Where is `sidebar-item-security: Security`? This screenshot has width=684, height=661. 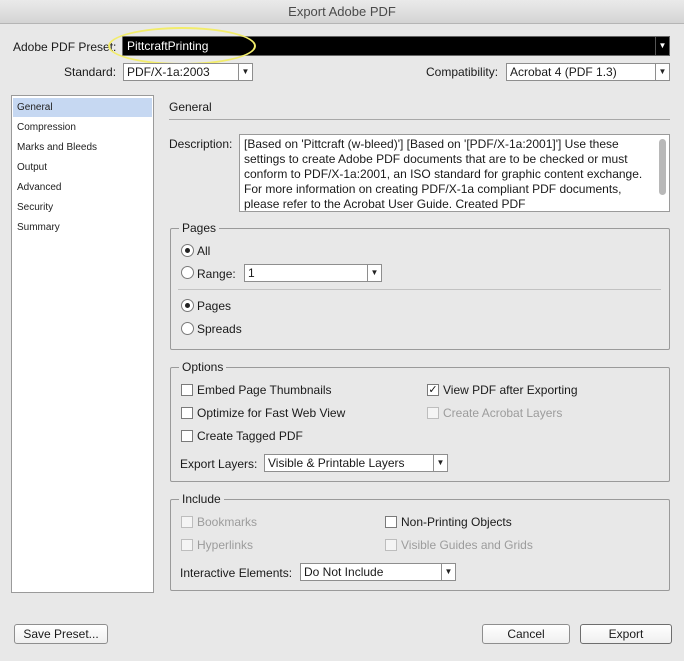
sidebar-item-security: Security is located at coordinates (82, 207).